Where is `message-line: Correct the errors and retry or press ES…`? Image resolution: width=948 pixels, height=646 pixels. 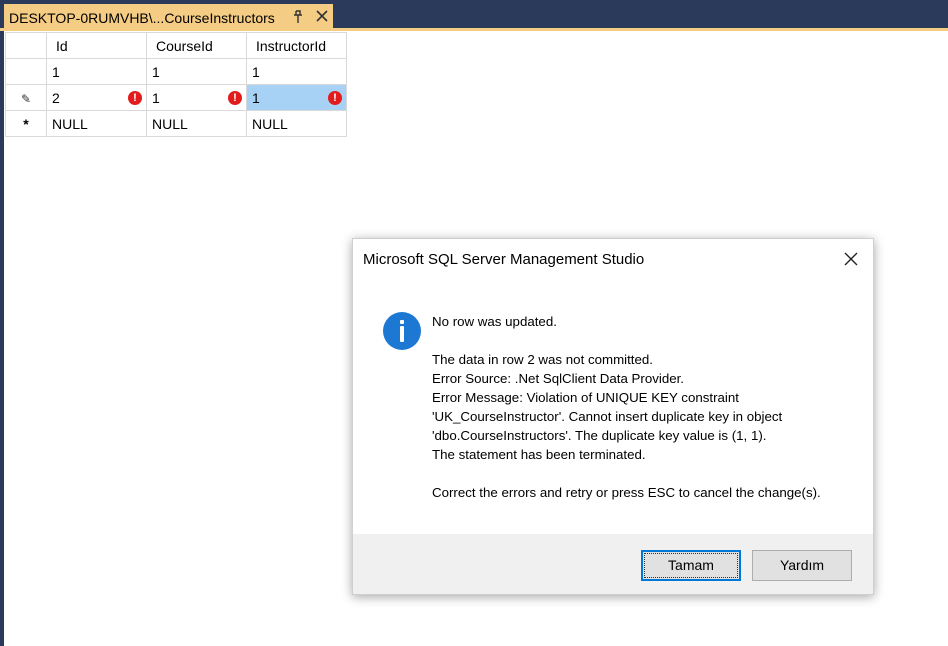 message-line: Correct the errors and retry or press ES… is located at coordinates (626, 492).